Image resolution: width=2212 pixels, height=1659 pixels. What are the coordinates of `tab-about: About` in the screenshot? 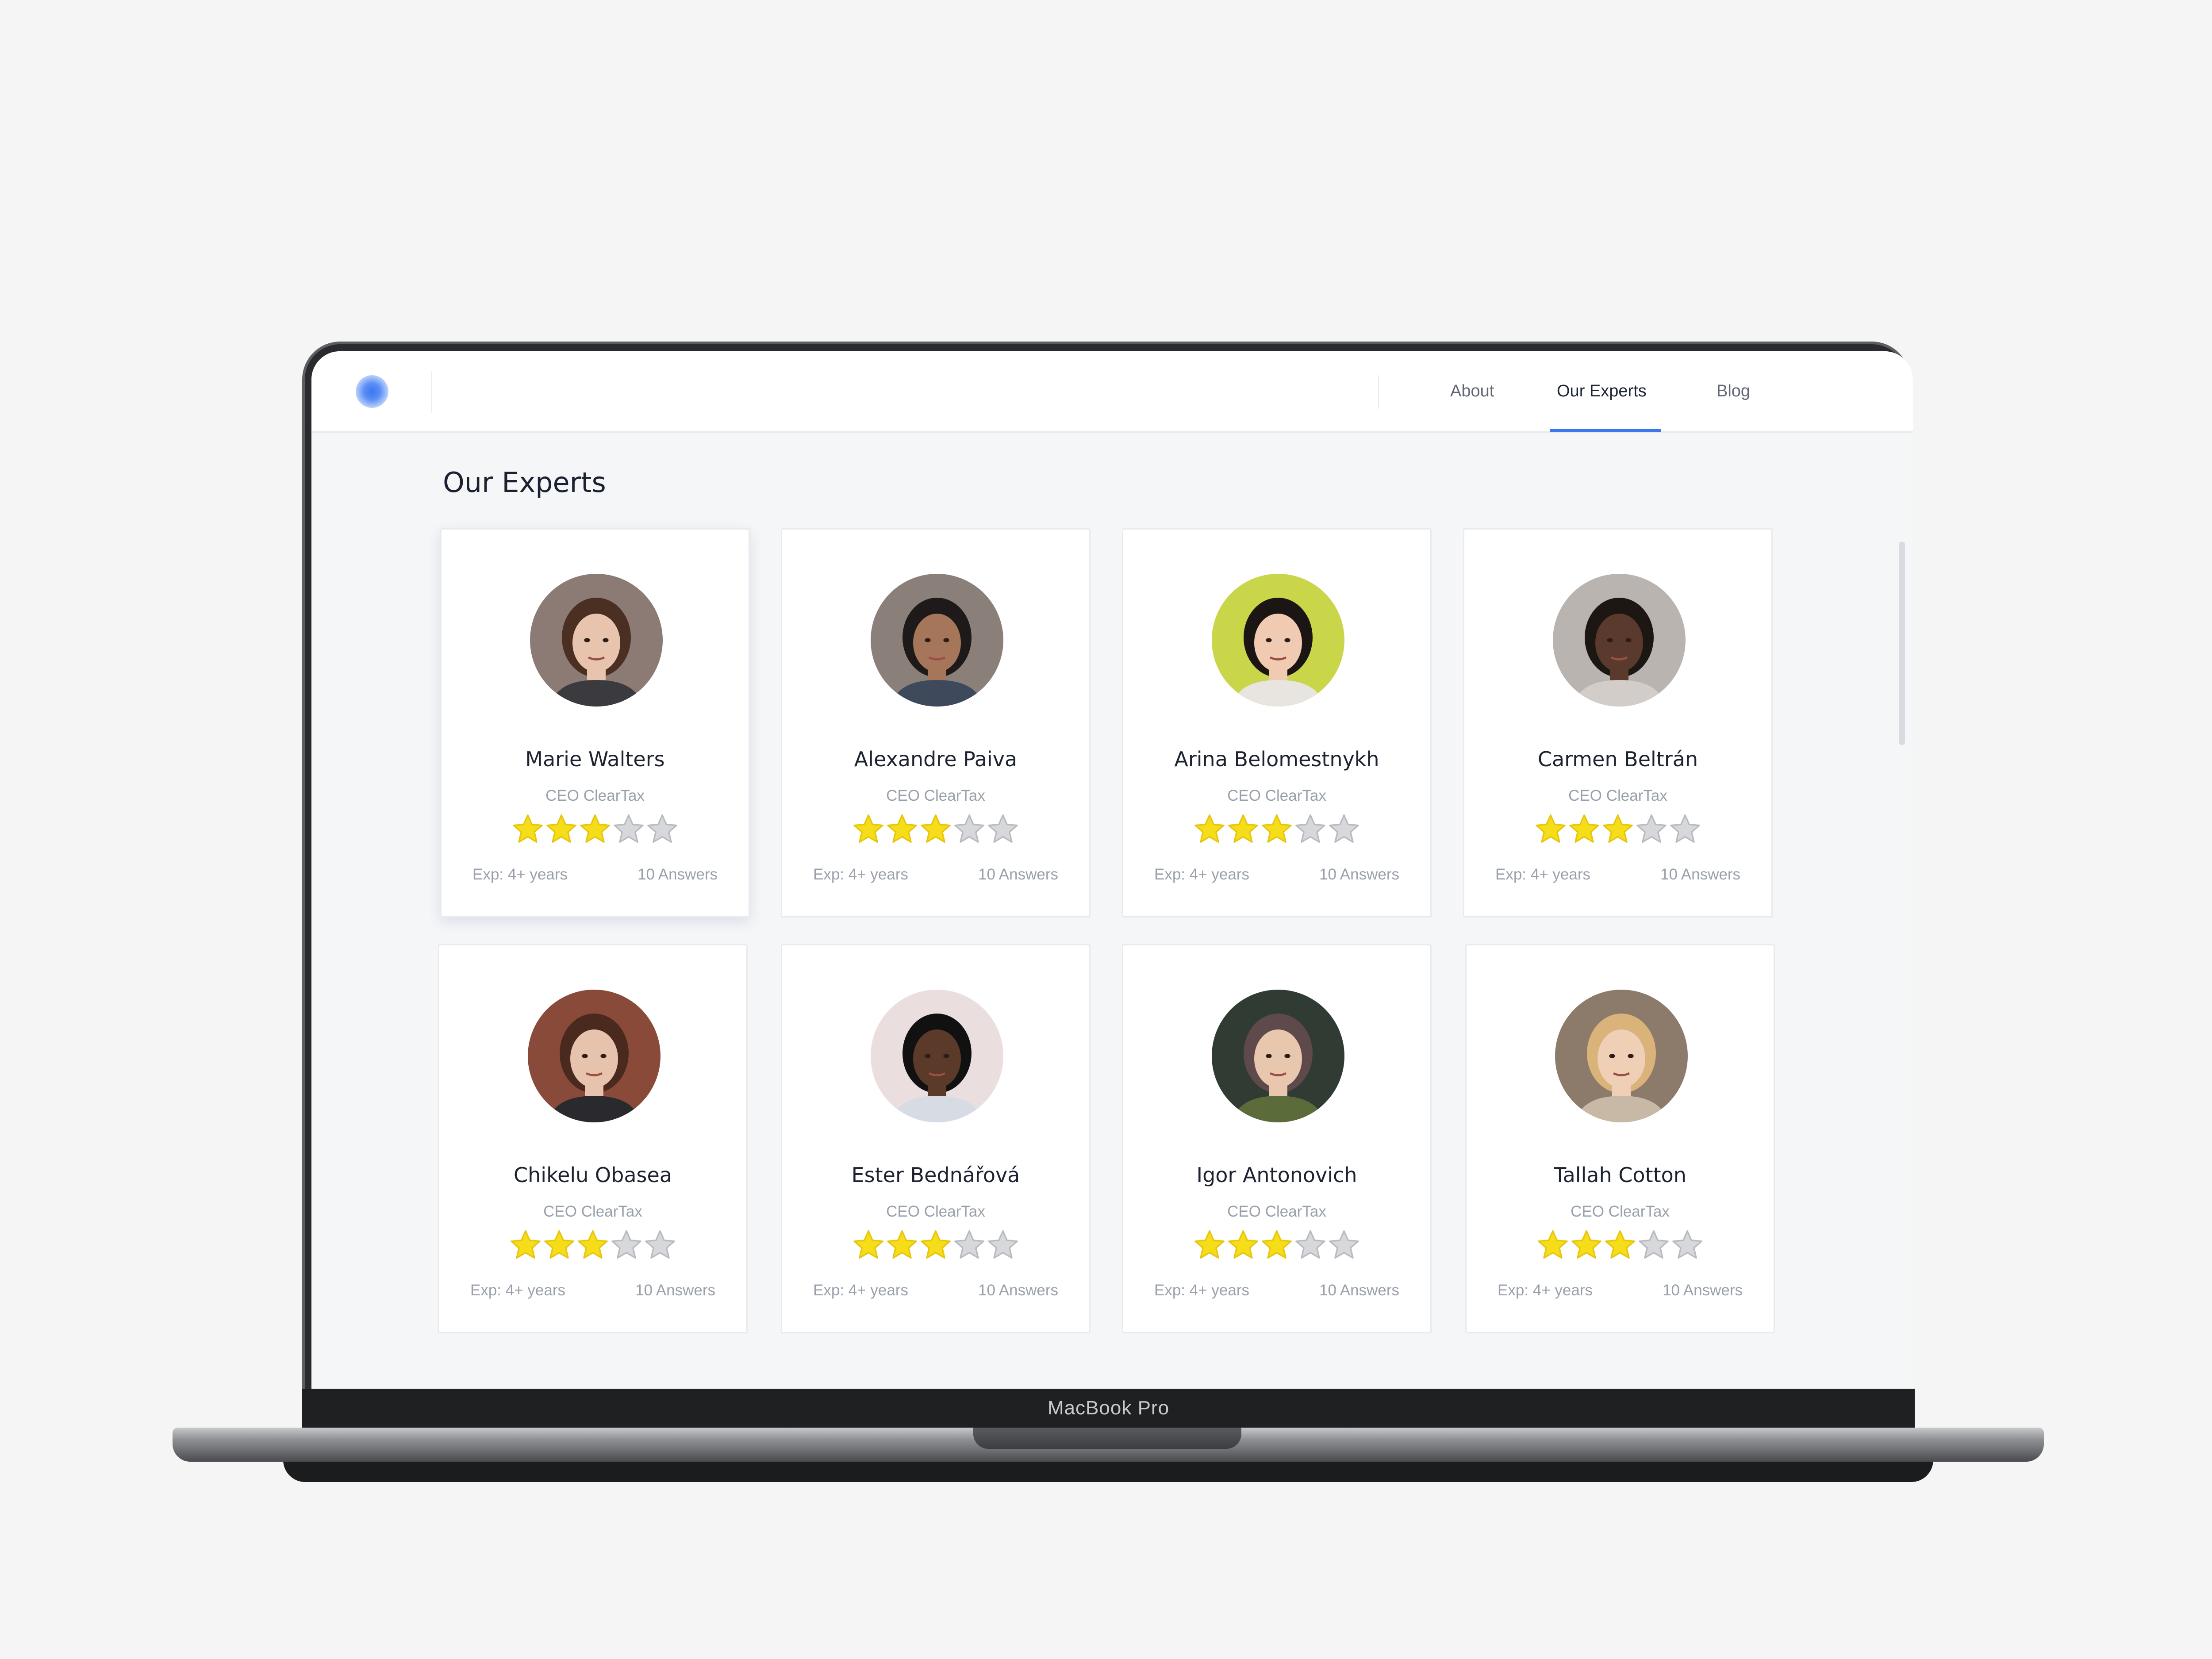 It's located at (1472, 391).